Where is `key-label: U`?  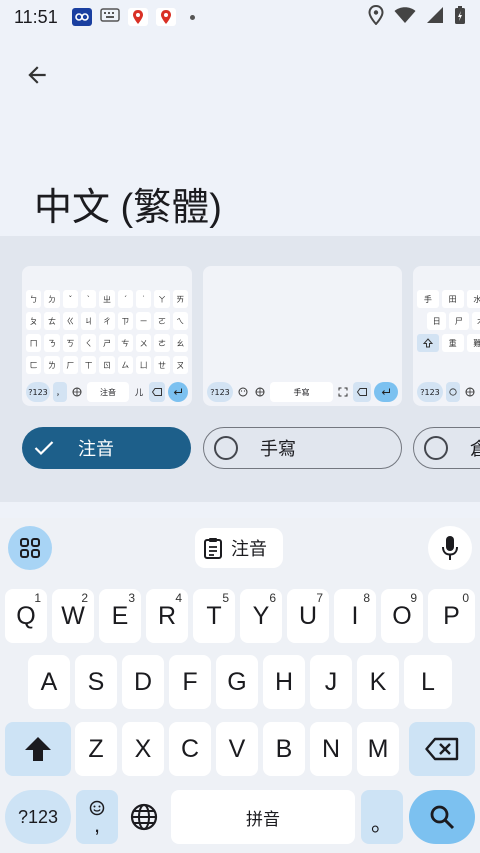
key-label: U is located at coordinates (308, 615).